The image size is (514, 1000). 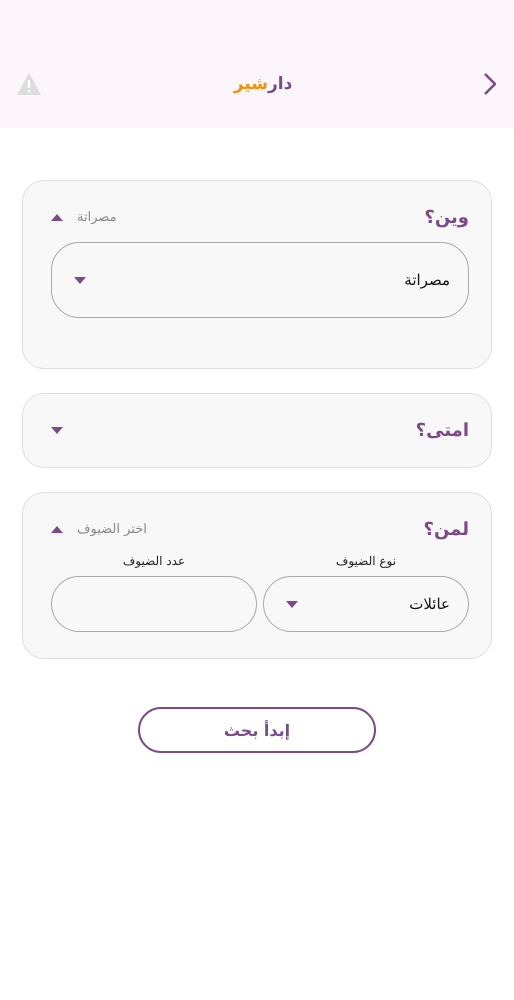 What do you see at coordinates (154, 604) in the screenshot?
I see `input-field` at bounding box center [154, 604].